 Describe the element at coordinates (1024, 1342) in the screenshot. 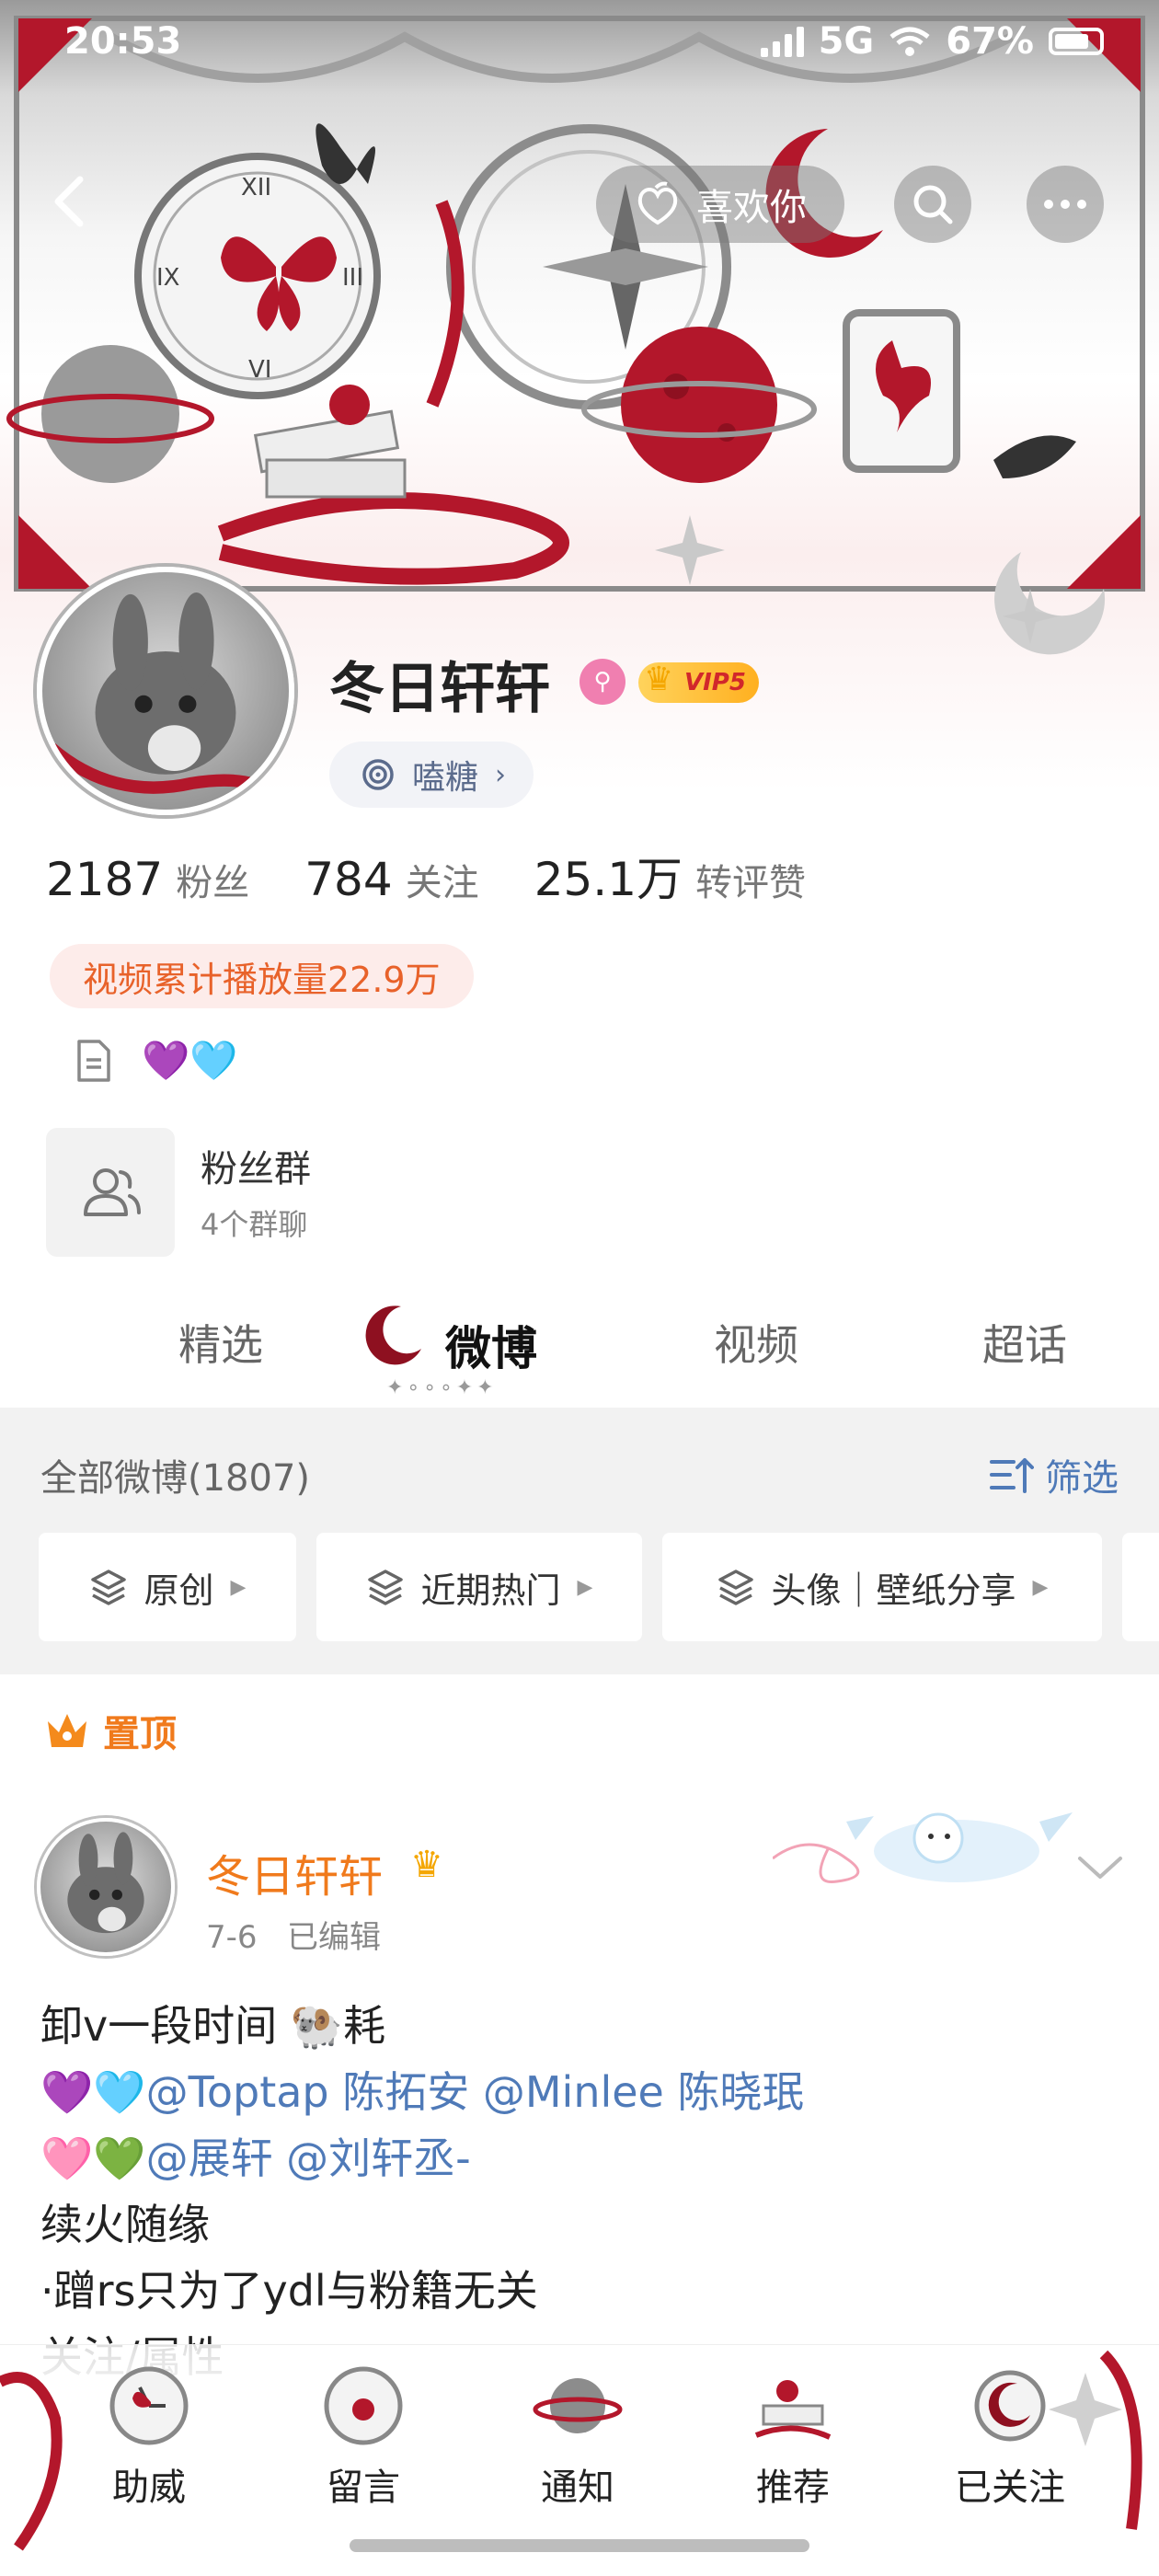

I see `tab-super-topic: 超话` at that location.